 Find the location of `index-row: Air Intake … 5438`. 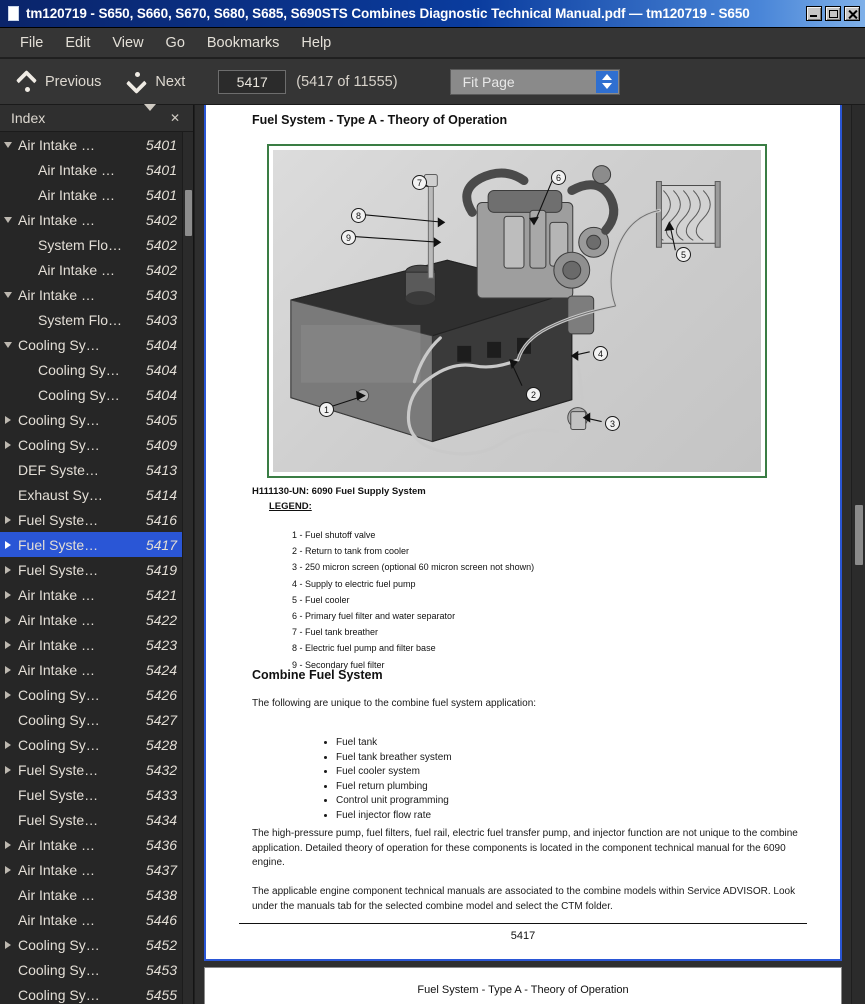

index-row: Air Intake … 5438 is located at coordinates (96, 894).